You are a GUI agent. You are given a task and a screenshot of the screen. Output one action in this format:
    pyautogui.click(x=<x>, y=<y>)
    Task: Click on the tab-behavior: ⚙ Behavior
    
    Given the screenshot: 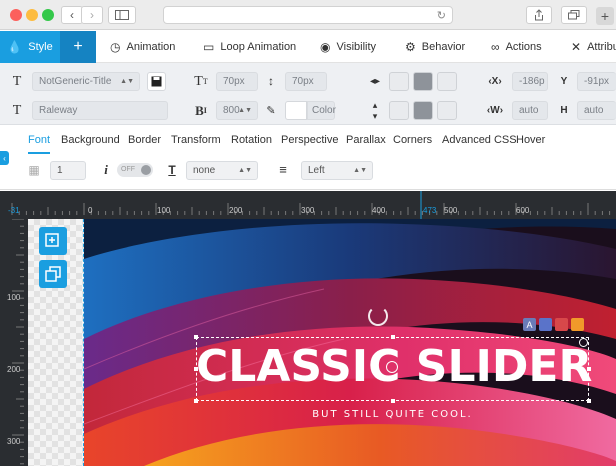 What is the action you would take?
    pyautogui.click(x=435, y=47)
    